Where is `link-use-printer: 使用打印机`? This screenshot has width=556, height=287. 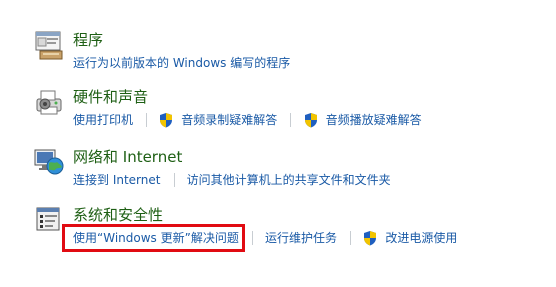
link-use-printer: 使用打印机 is located at coordinates (103, 120).